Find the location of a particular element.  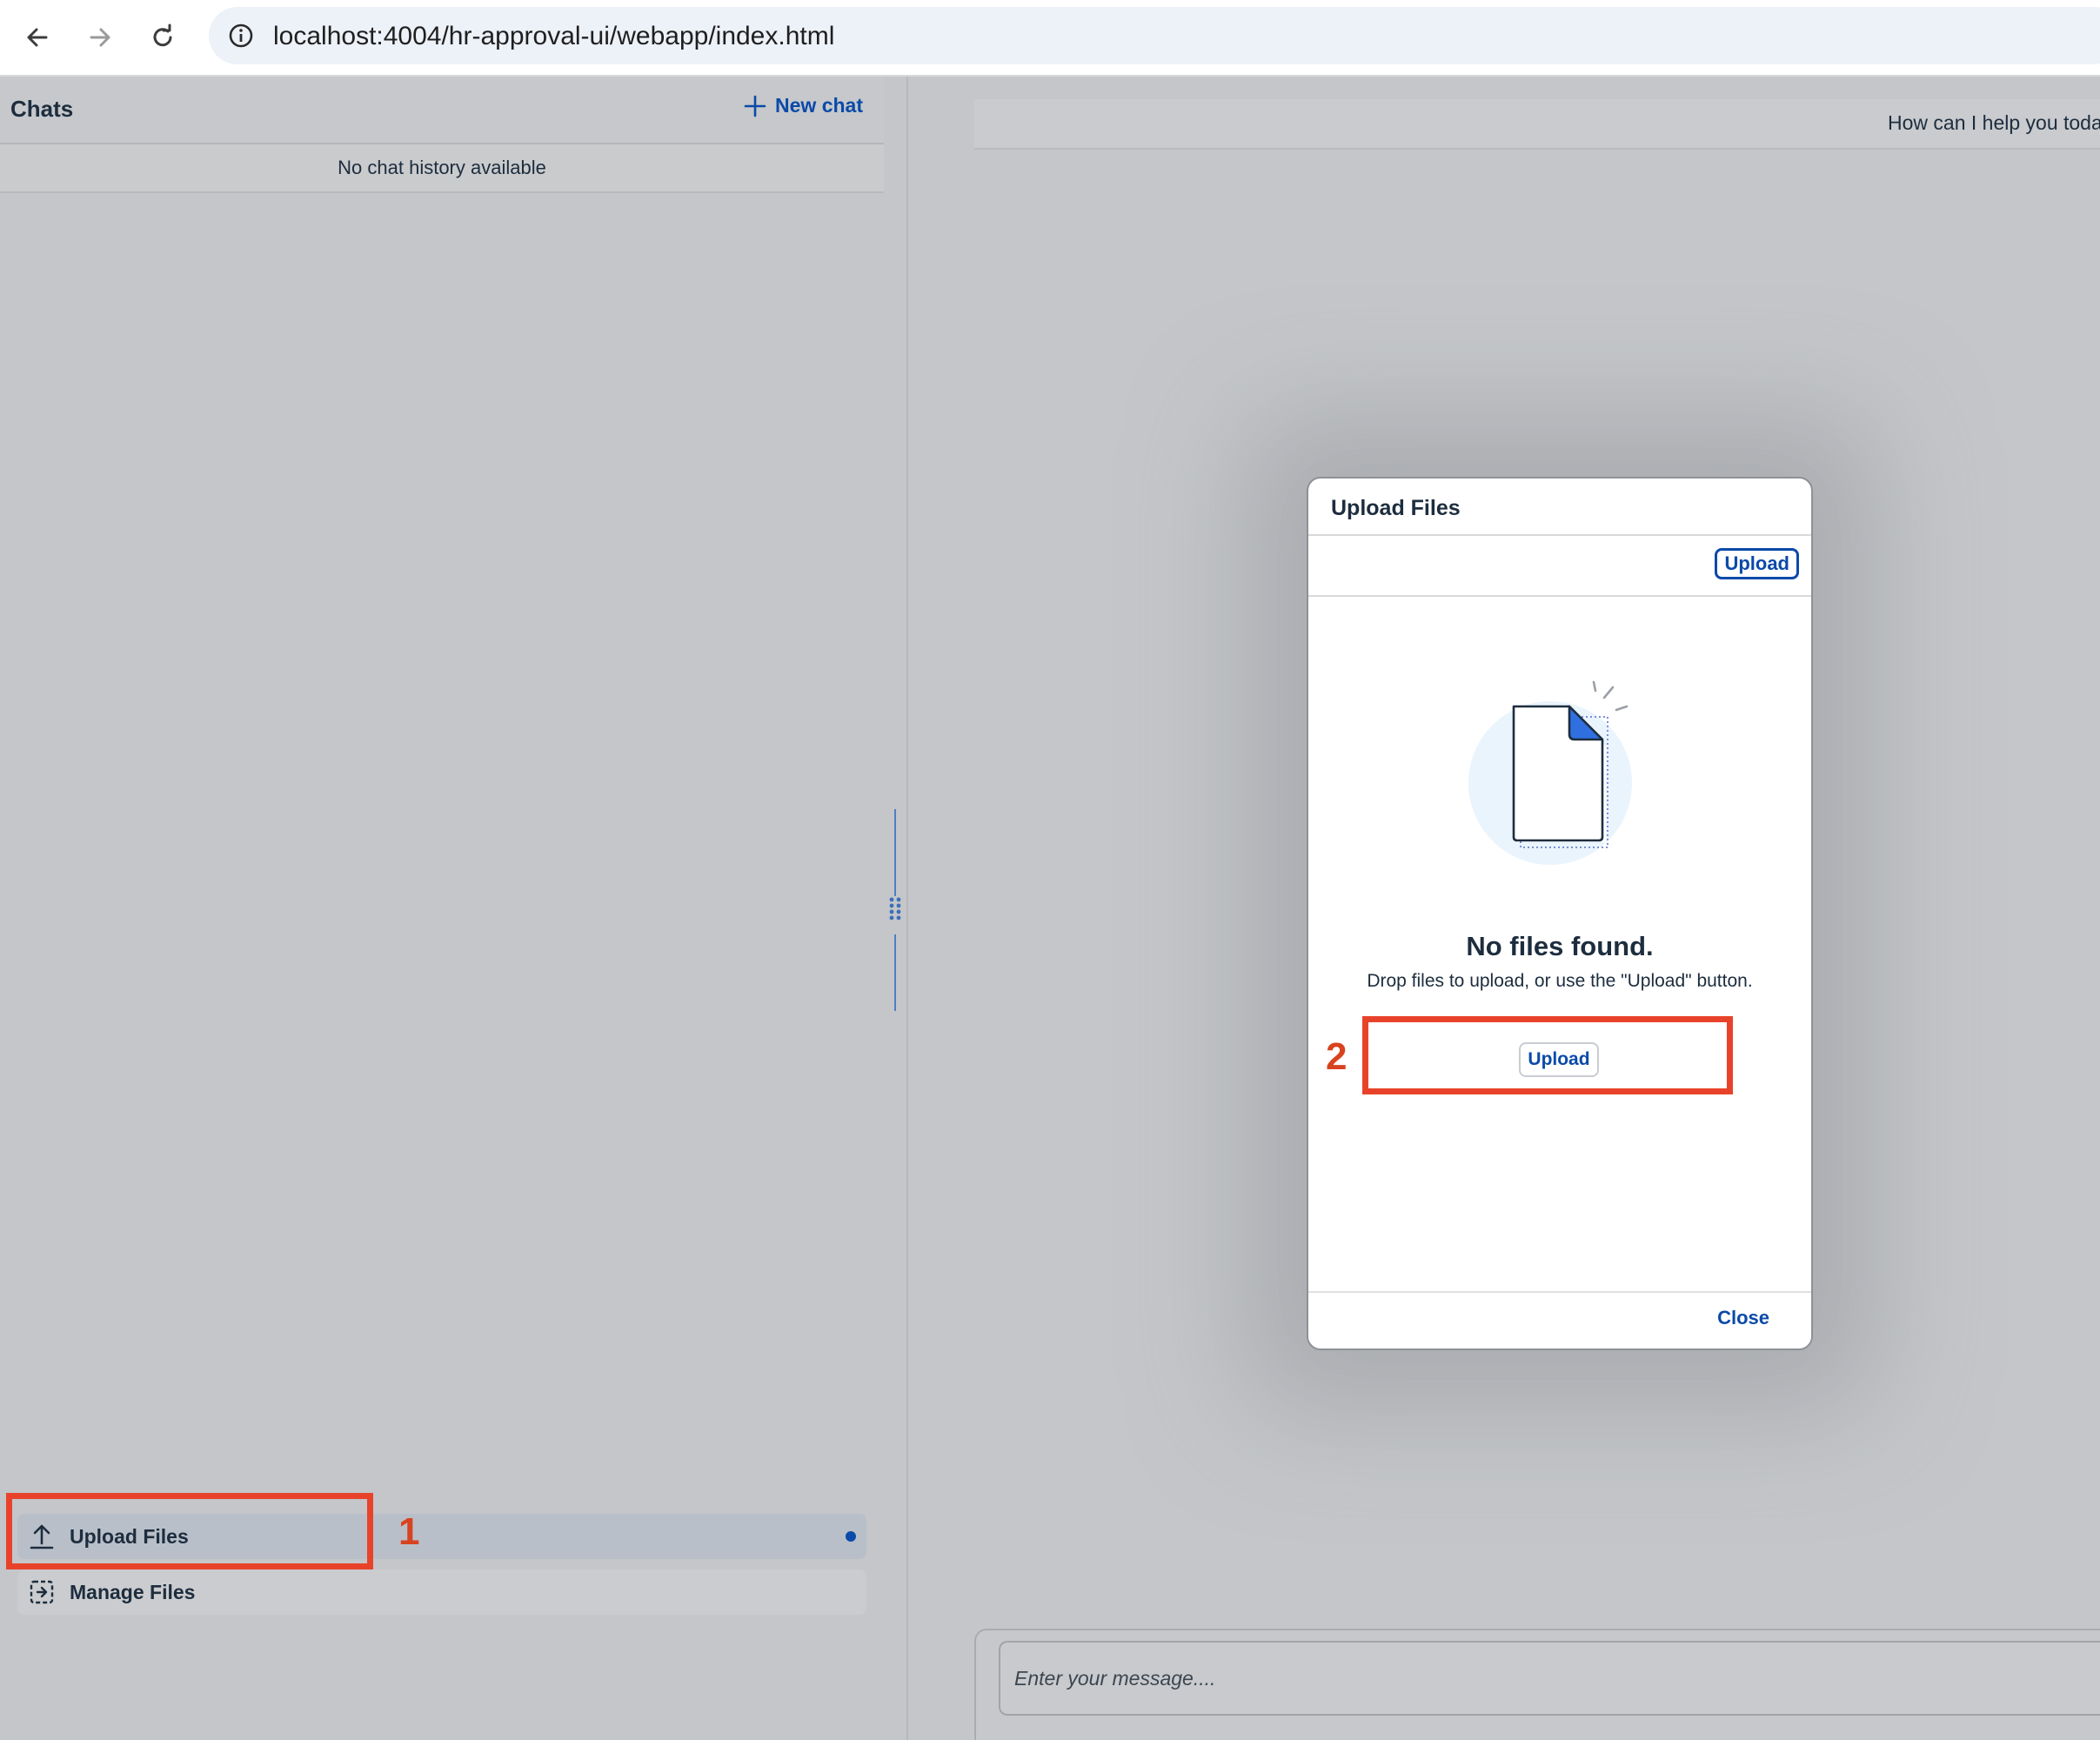

dialog-toolbar: Upload is located at coordinates (1559, 566).